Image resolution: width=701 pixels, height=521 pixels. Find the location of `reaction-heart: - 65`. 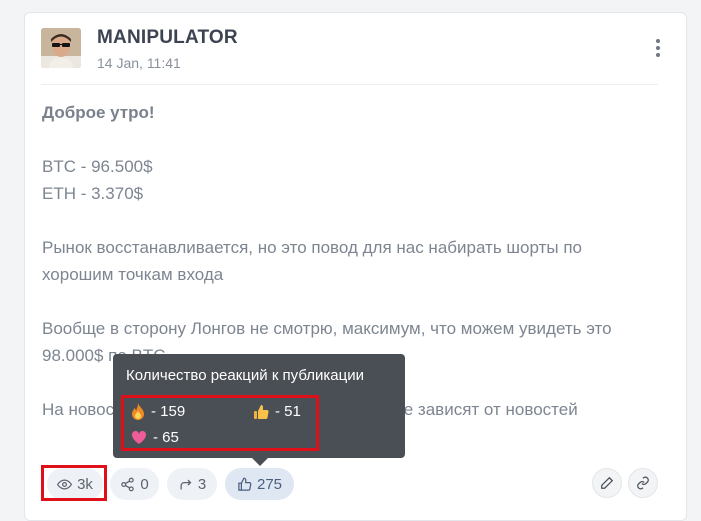

reaction-heart: - 65 is located at coordinates (155, 437).